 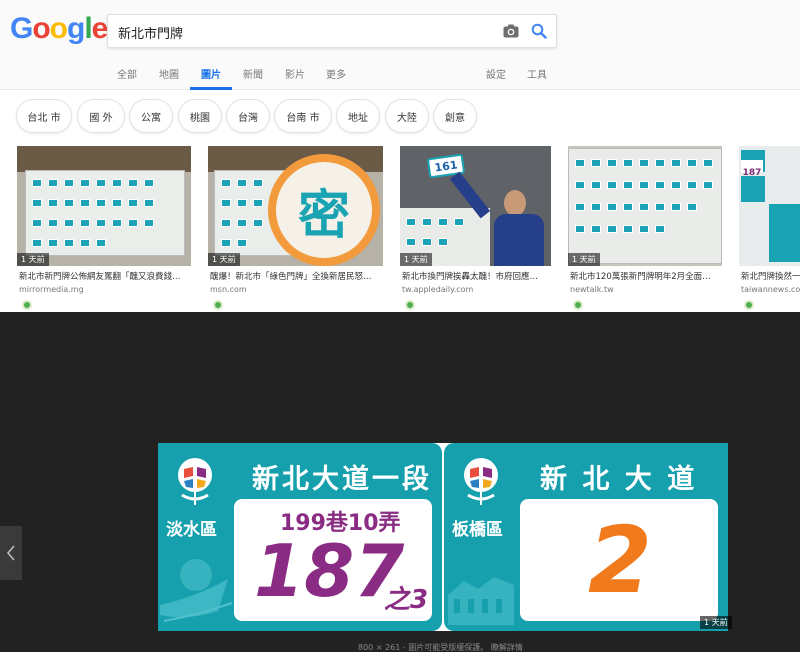 I want to click on chip: 台北 市, so click(x=44, y=116).